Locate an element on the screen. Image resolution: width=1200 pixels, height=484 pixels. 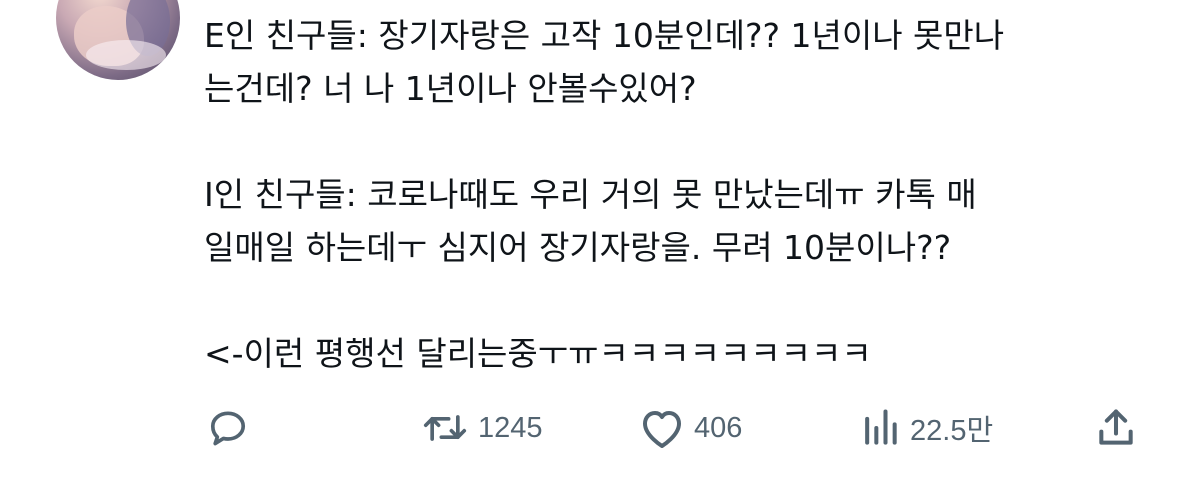
retweet-button: 1245 is located at coordinates (481, 428).